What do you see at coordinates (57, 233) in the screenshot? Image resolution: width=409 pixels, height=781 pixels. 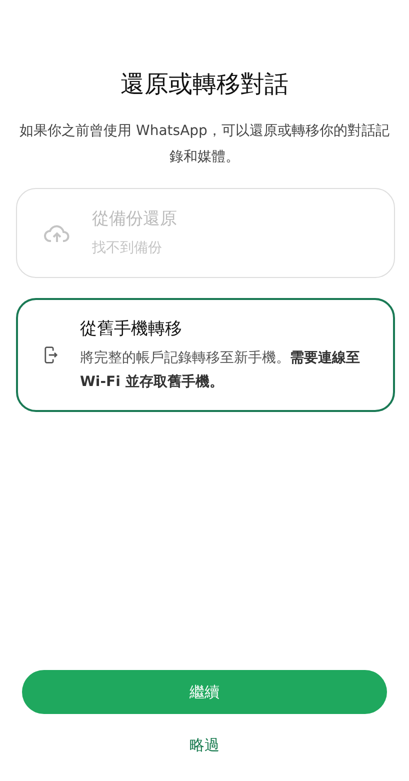 I see `cloud-upload-icon` at bounding box center [57, 233].